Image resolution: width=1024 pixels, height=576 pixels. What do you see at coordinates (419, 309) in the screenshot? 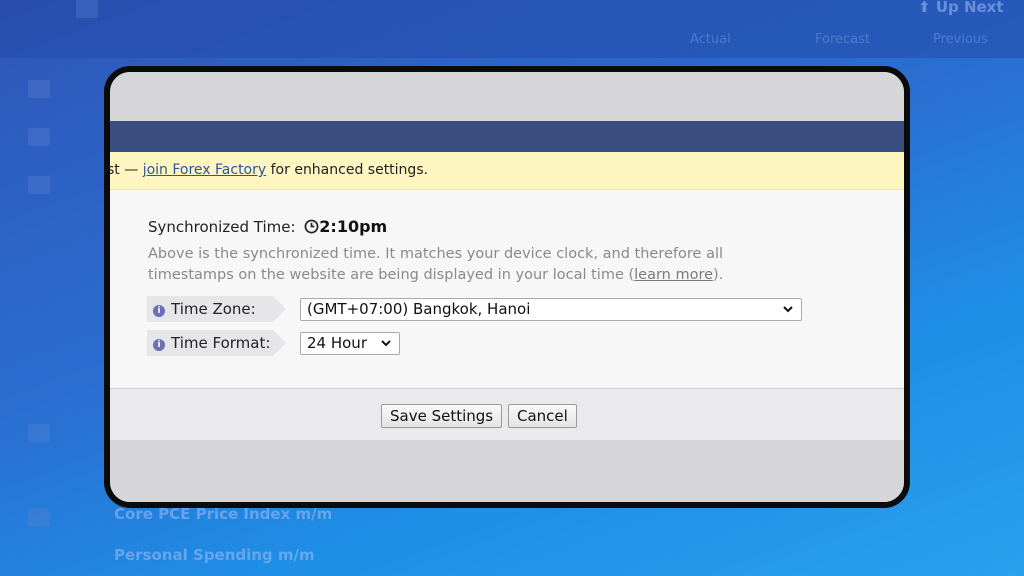
I see `time-zone-selected-value: (GMT+07:00) Bangkok, Hanoi` at bounding box center [419, 309].